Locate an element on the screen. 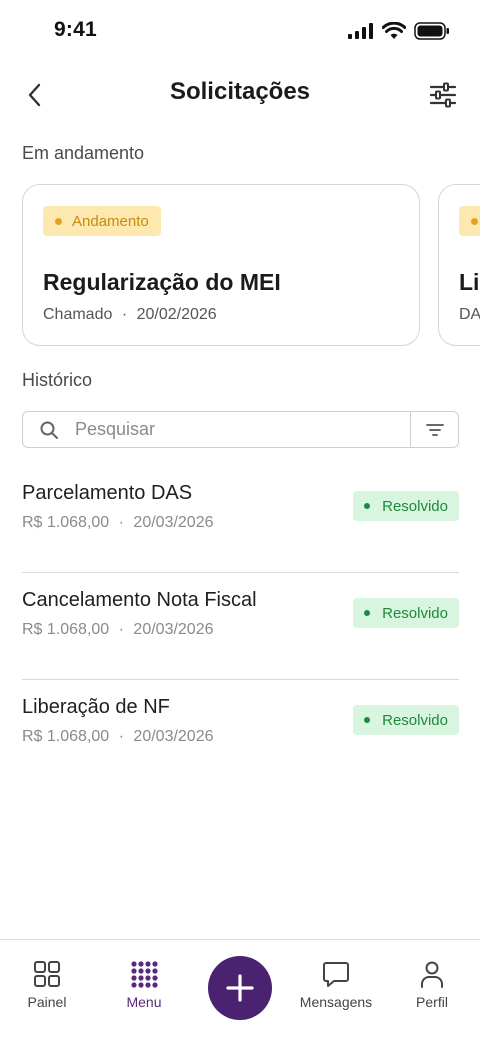  card-meta: DA is located at coordinates (469, 315).